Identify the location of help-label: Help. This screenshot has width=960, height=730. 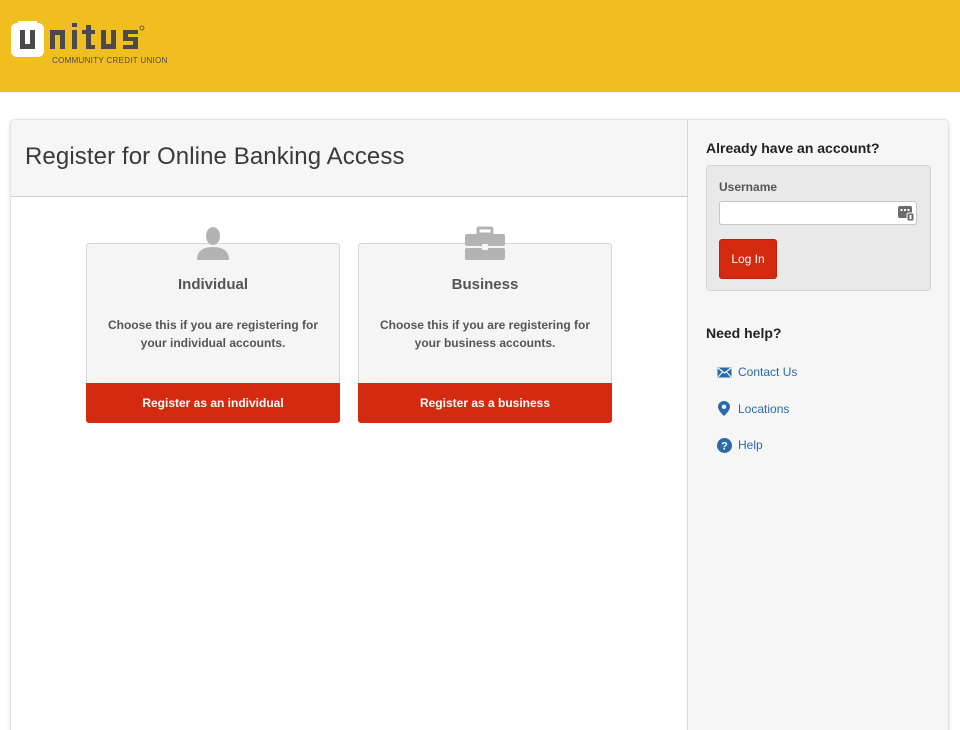
(750, 445).